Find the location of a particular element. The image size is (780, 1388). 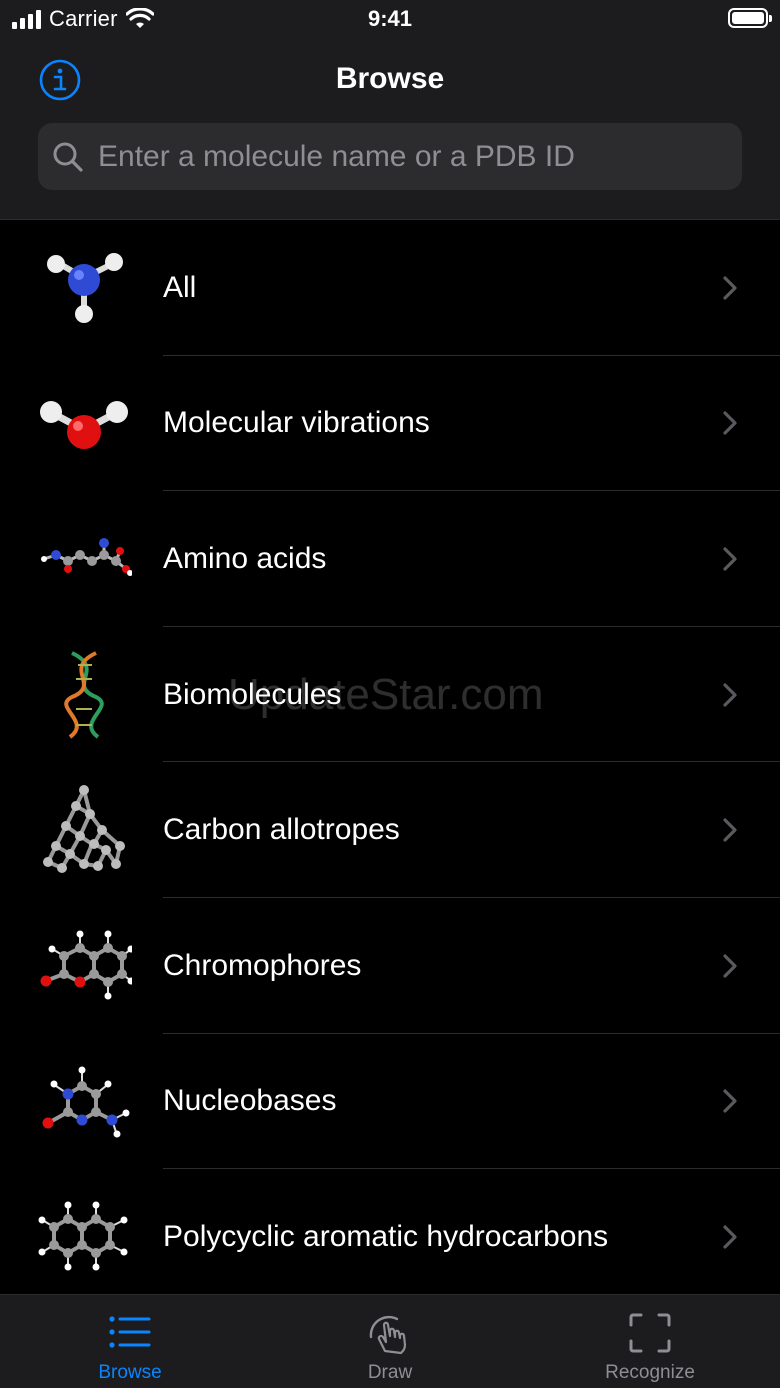

category-row-chromophores: Chromophores is located at coordinates (390, 966).